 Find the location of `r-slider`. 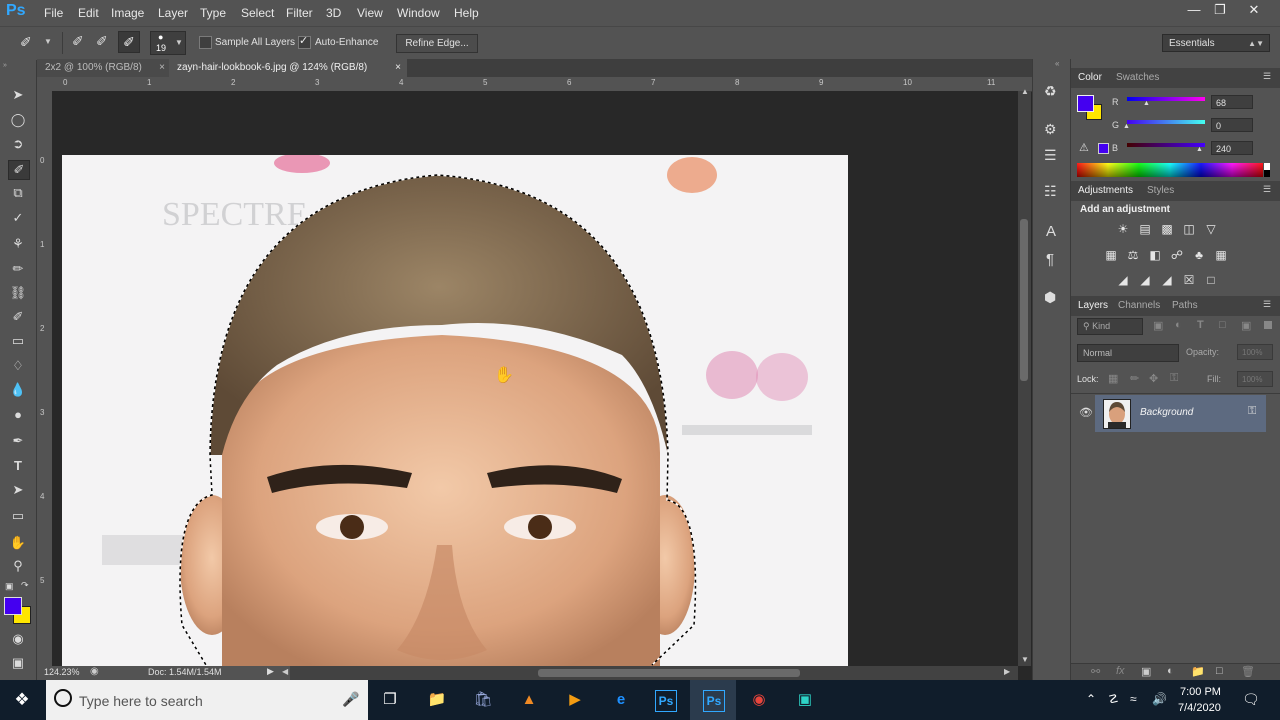

r-slider is located at coordinates (1166, 99).